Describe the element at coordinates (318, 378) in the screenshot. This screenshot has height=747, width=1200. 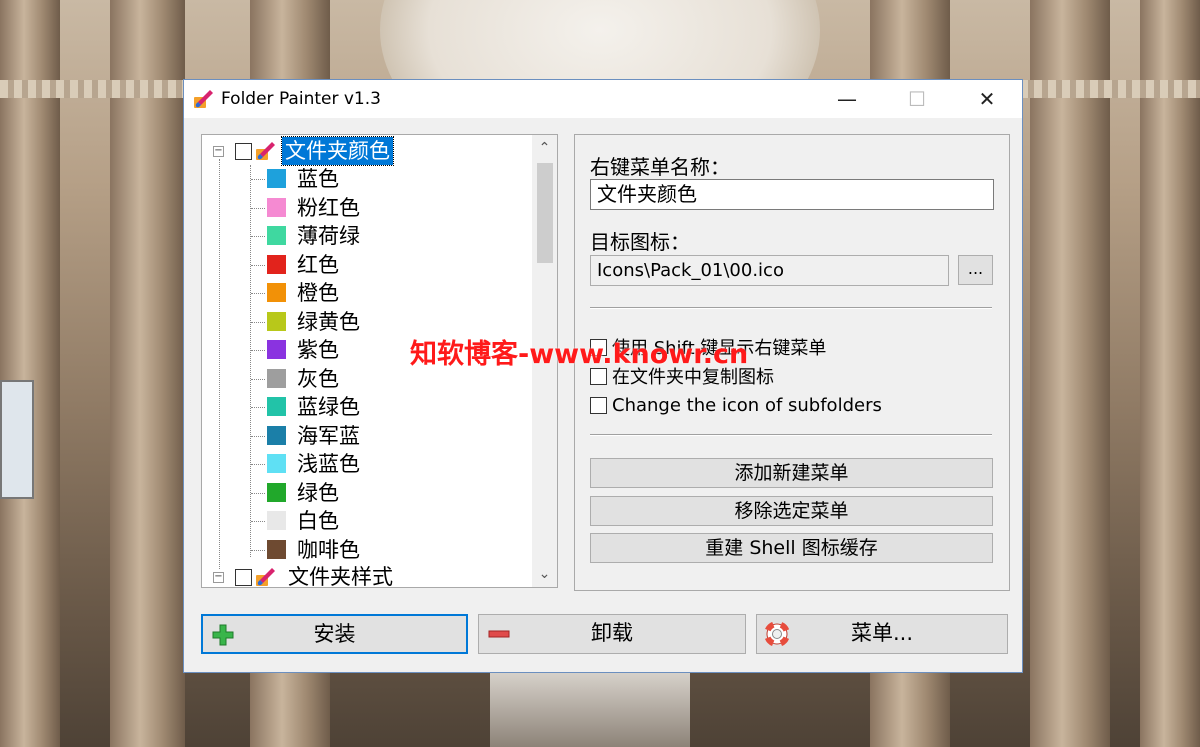
I see `tree-item-label: 灰色` at that location.